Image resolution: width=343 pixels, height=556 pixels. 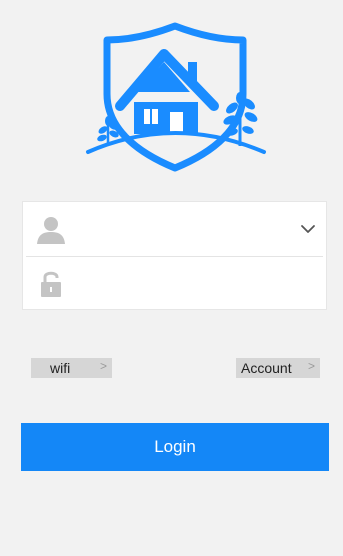 I want to click on password-input, so click(x=185, y=283).